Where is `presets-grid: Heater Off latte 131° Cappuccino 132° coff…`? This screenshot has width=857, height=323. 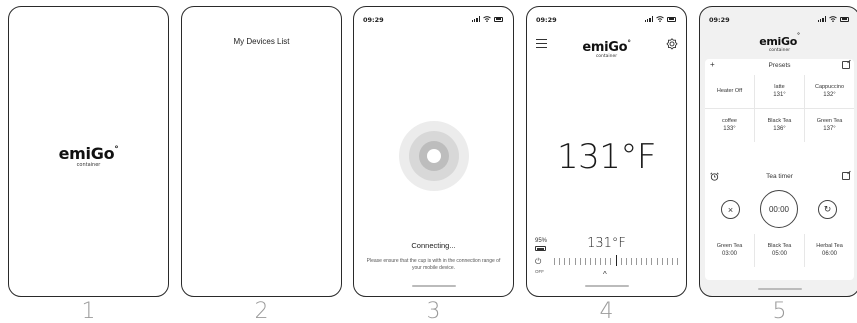 presets-grid: Heater Off latte 131° Cappuccino 132° coff… is located at coordinates (779, 108).